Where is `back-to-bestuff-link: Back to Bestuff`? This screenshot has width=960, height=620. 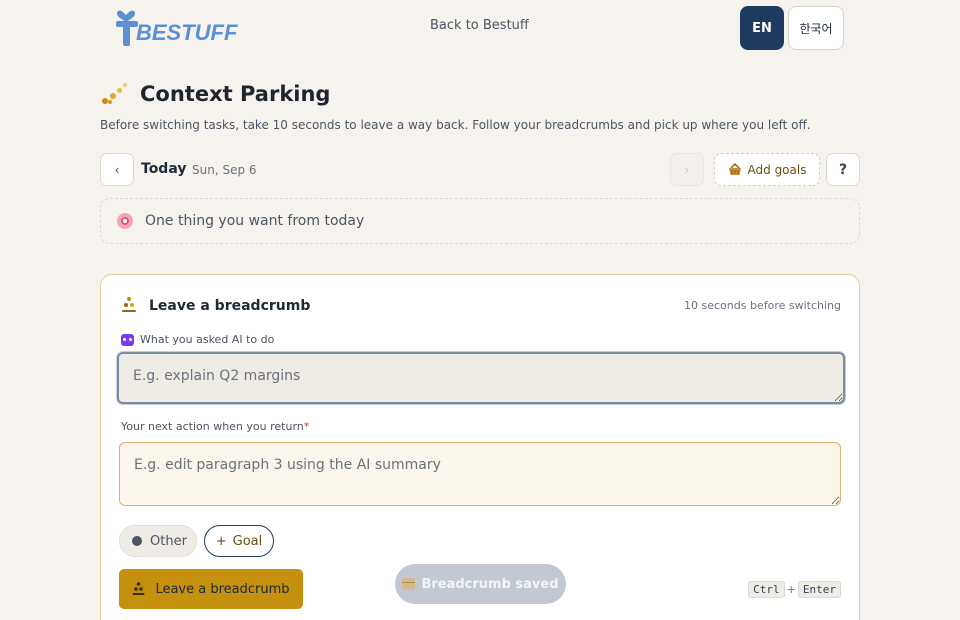
back-to-bestuff-link: Back to Bestuff is located at coordinates (479, 25).